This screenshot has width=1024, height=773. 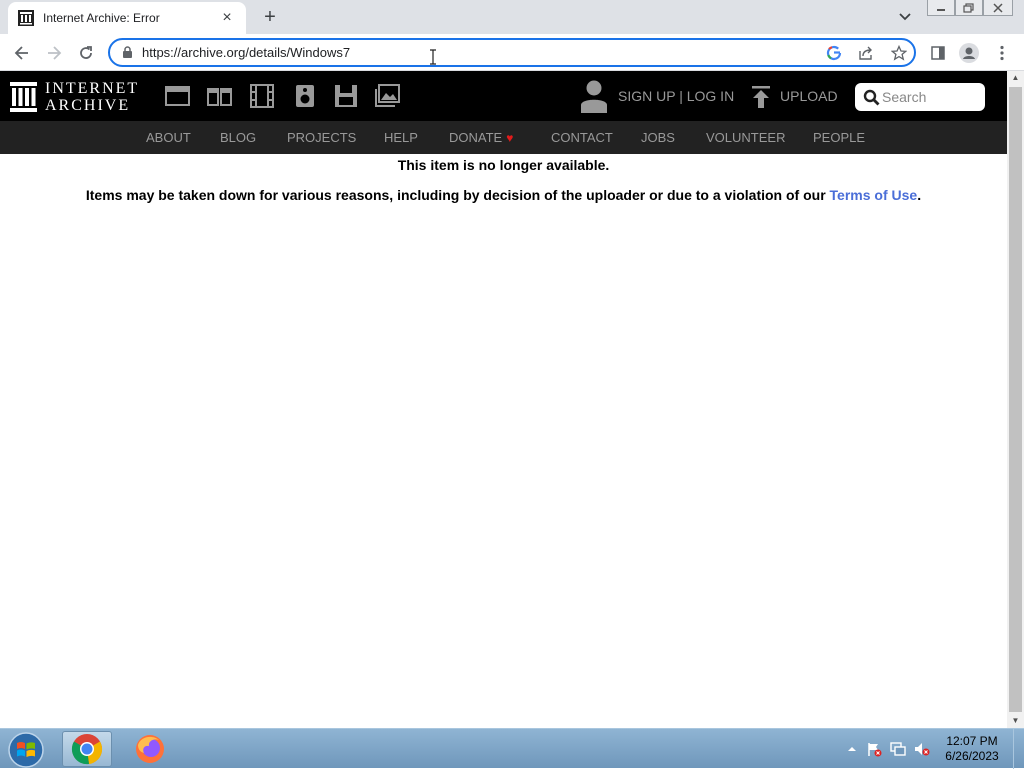 I want to click on archive-building-icon, so click(x=23, y=97).